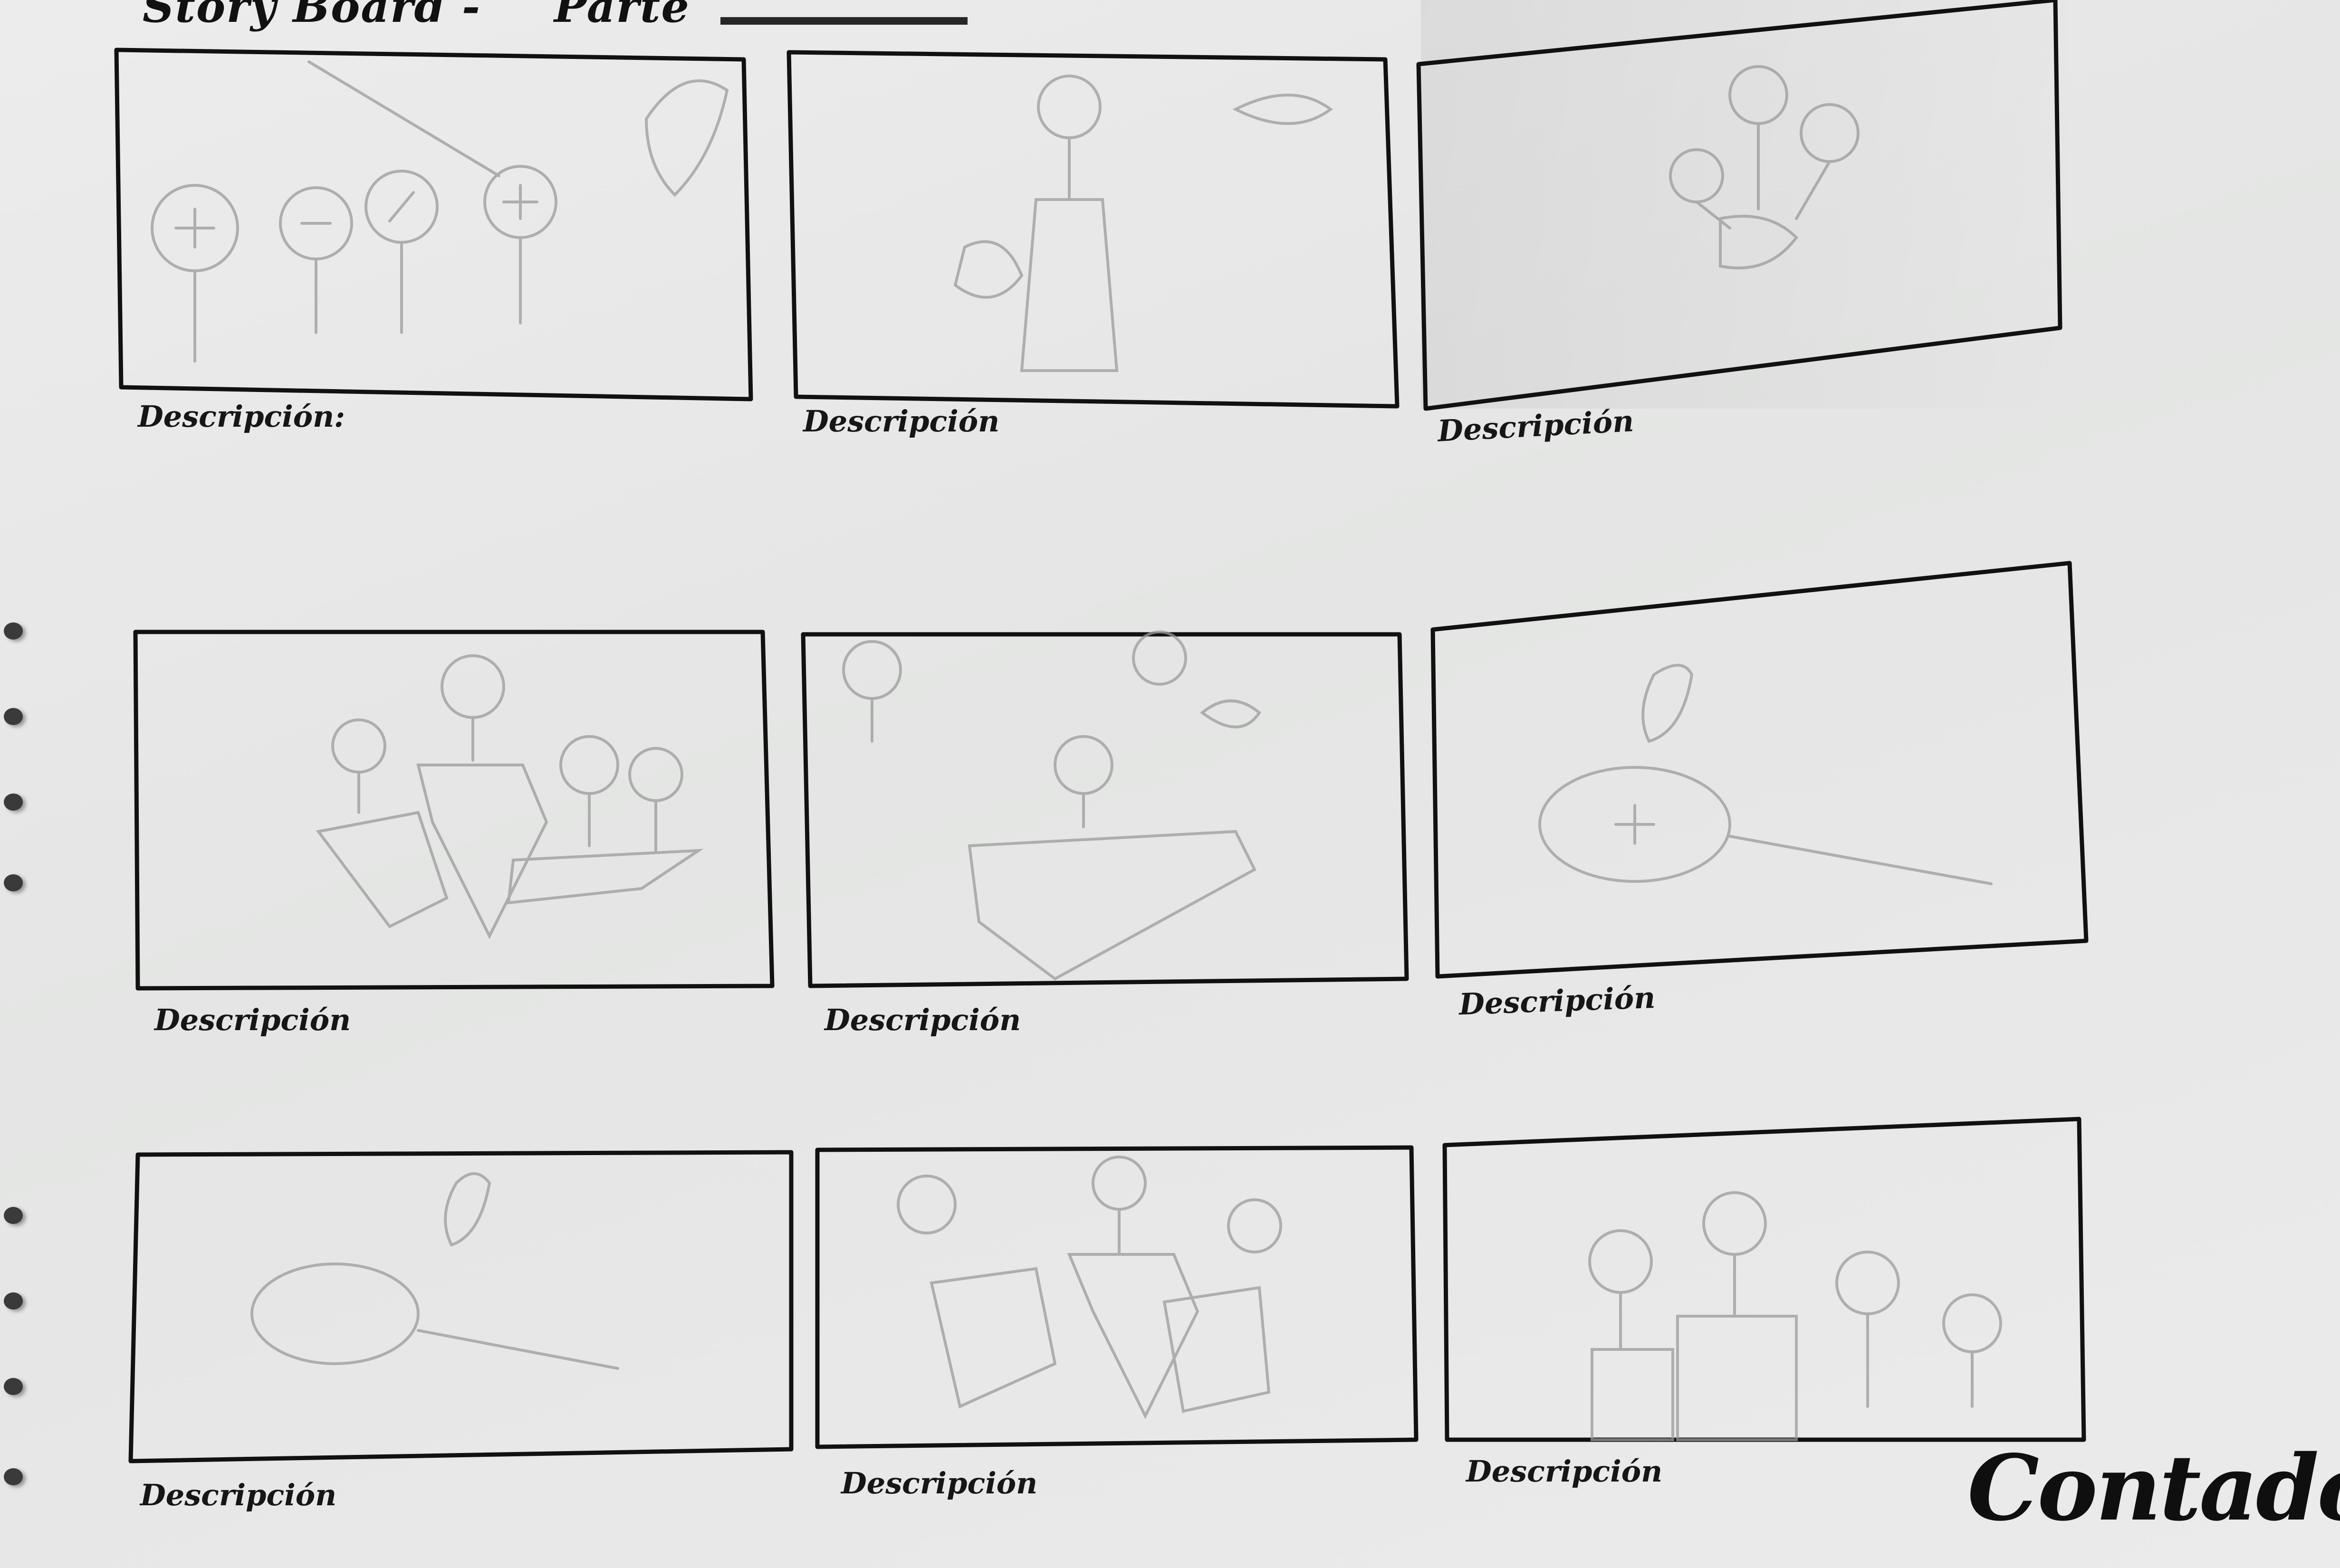 This screenshot has width=2340, height=1568. What do you see at coordinates (1764, 167) in the screenshot?
I see `panel-3-sketch` at bounding box center [1764, 167].